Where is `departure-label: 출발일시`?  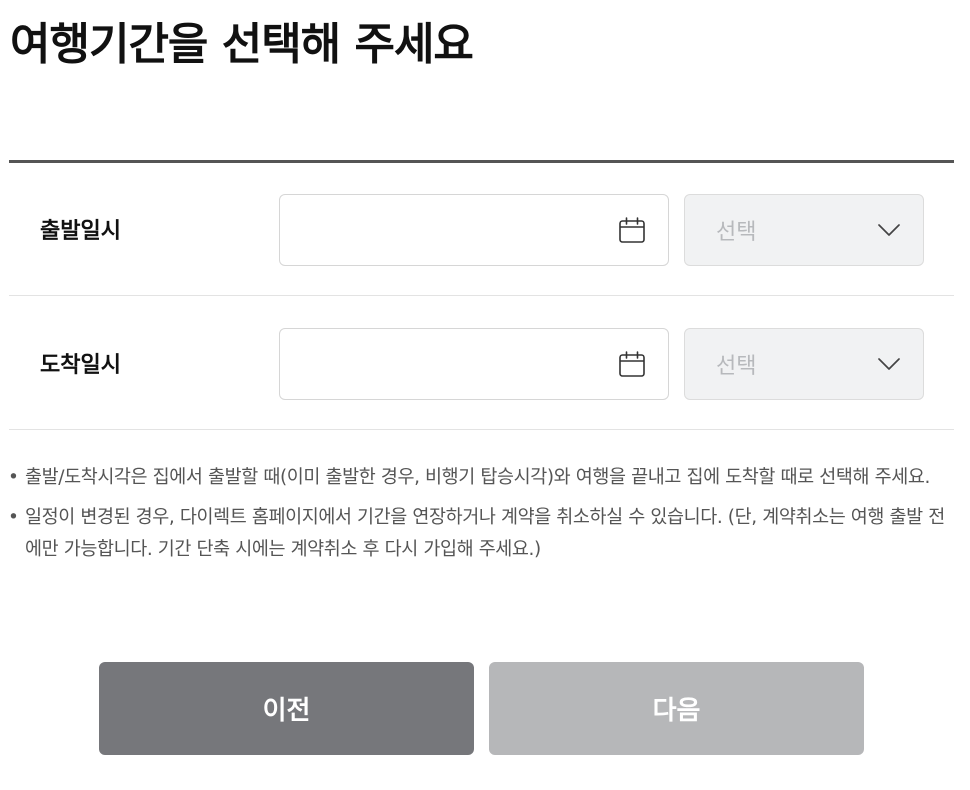
departure-label: 출발일시 is located at coordinates (80, 231).